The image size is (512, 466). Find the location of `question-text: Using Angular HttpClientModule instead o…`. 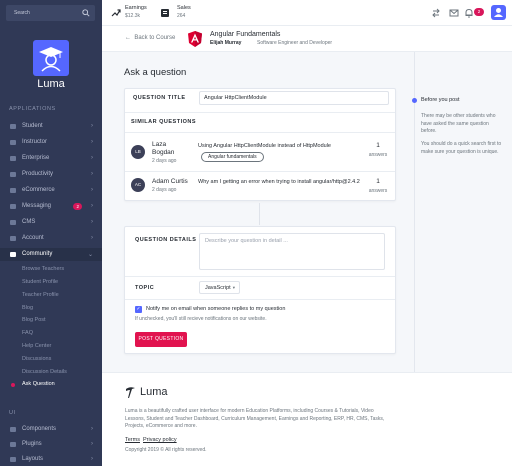

question-text: Using Angular HttpClientModule instead o… is located at coordinates (264, 146).